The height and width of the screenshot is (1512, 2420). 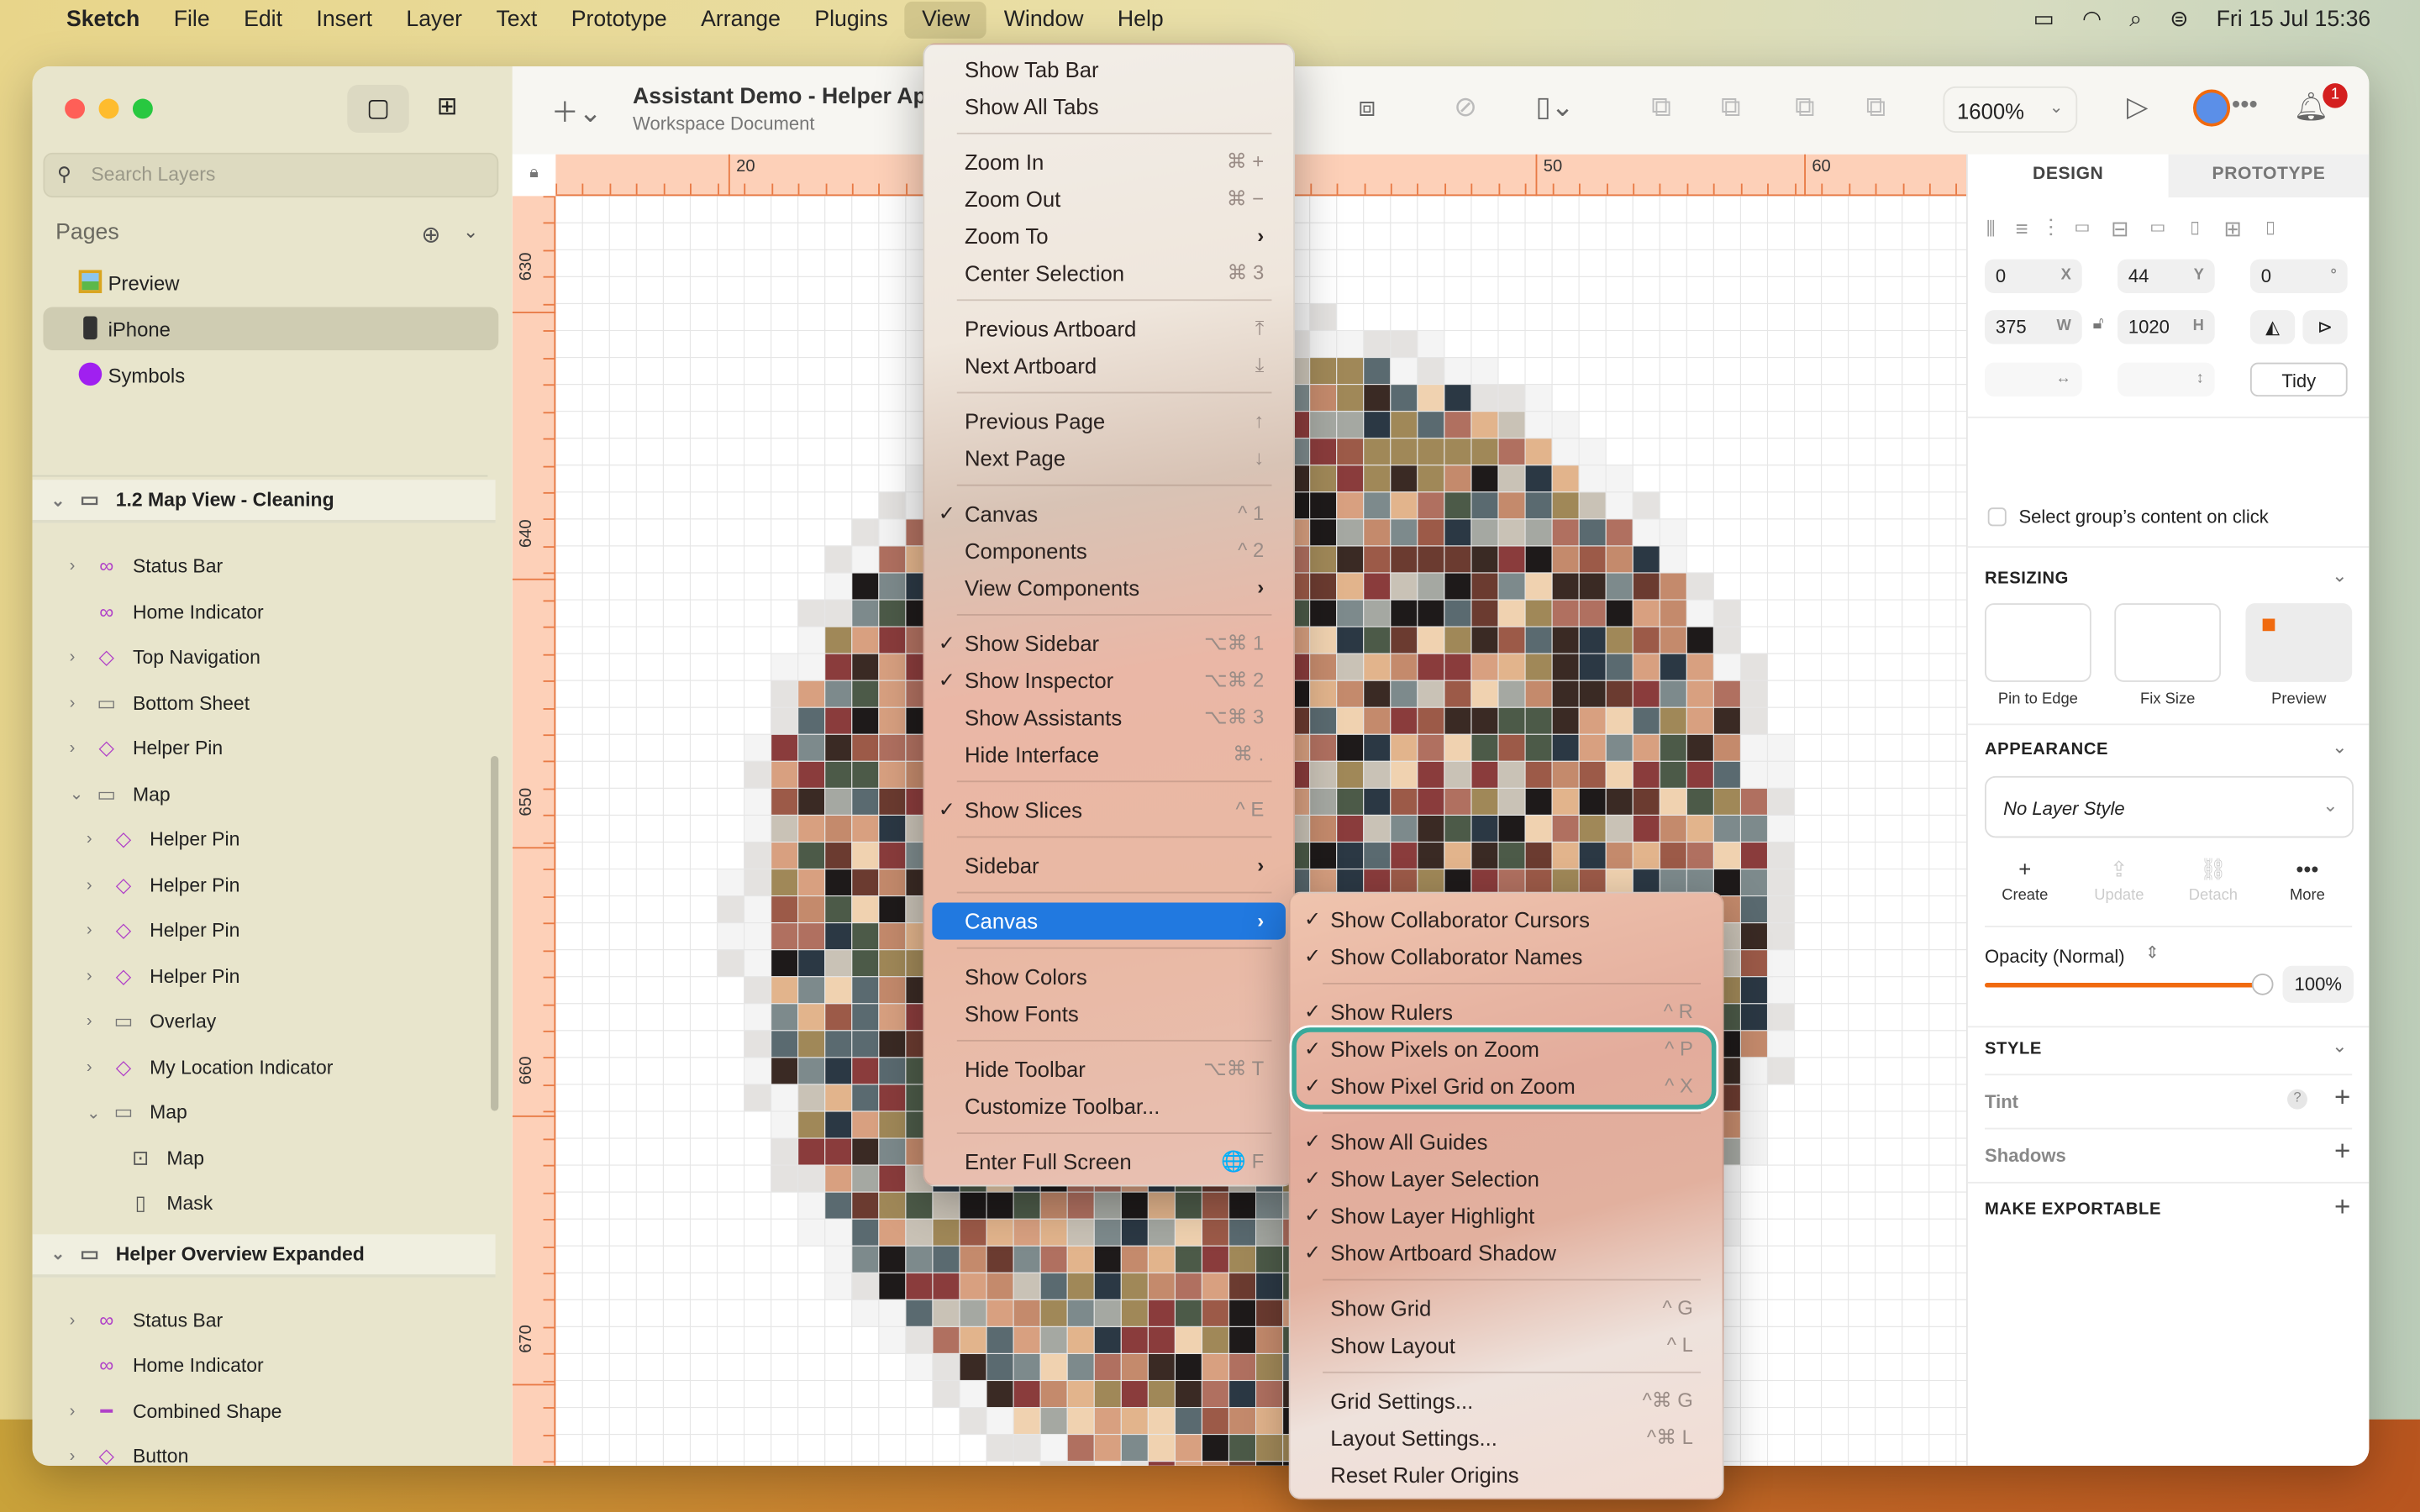 I want to click on vertical-ruler: 630 640 650 660 670, so click(x=534, y=831).